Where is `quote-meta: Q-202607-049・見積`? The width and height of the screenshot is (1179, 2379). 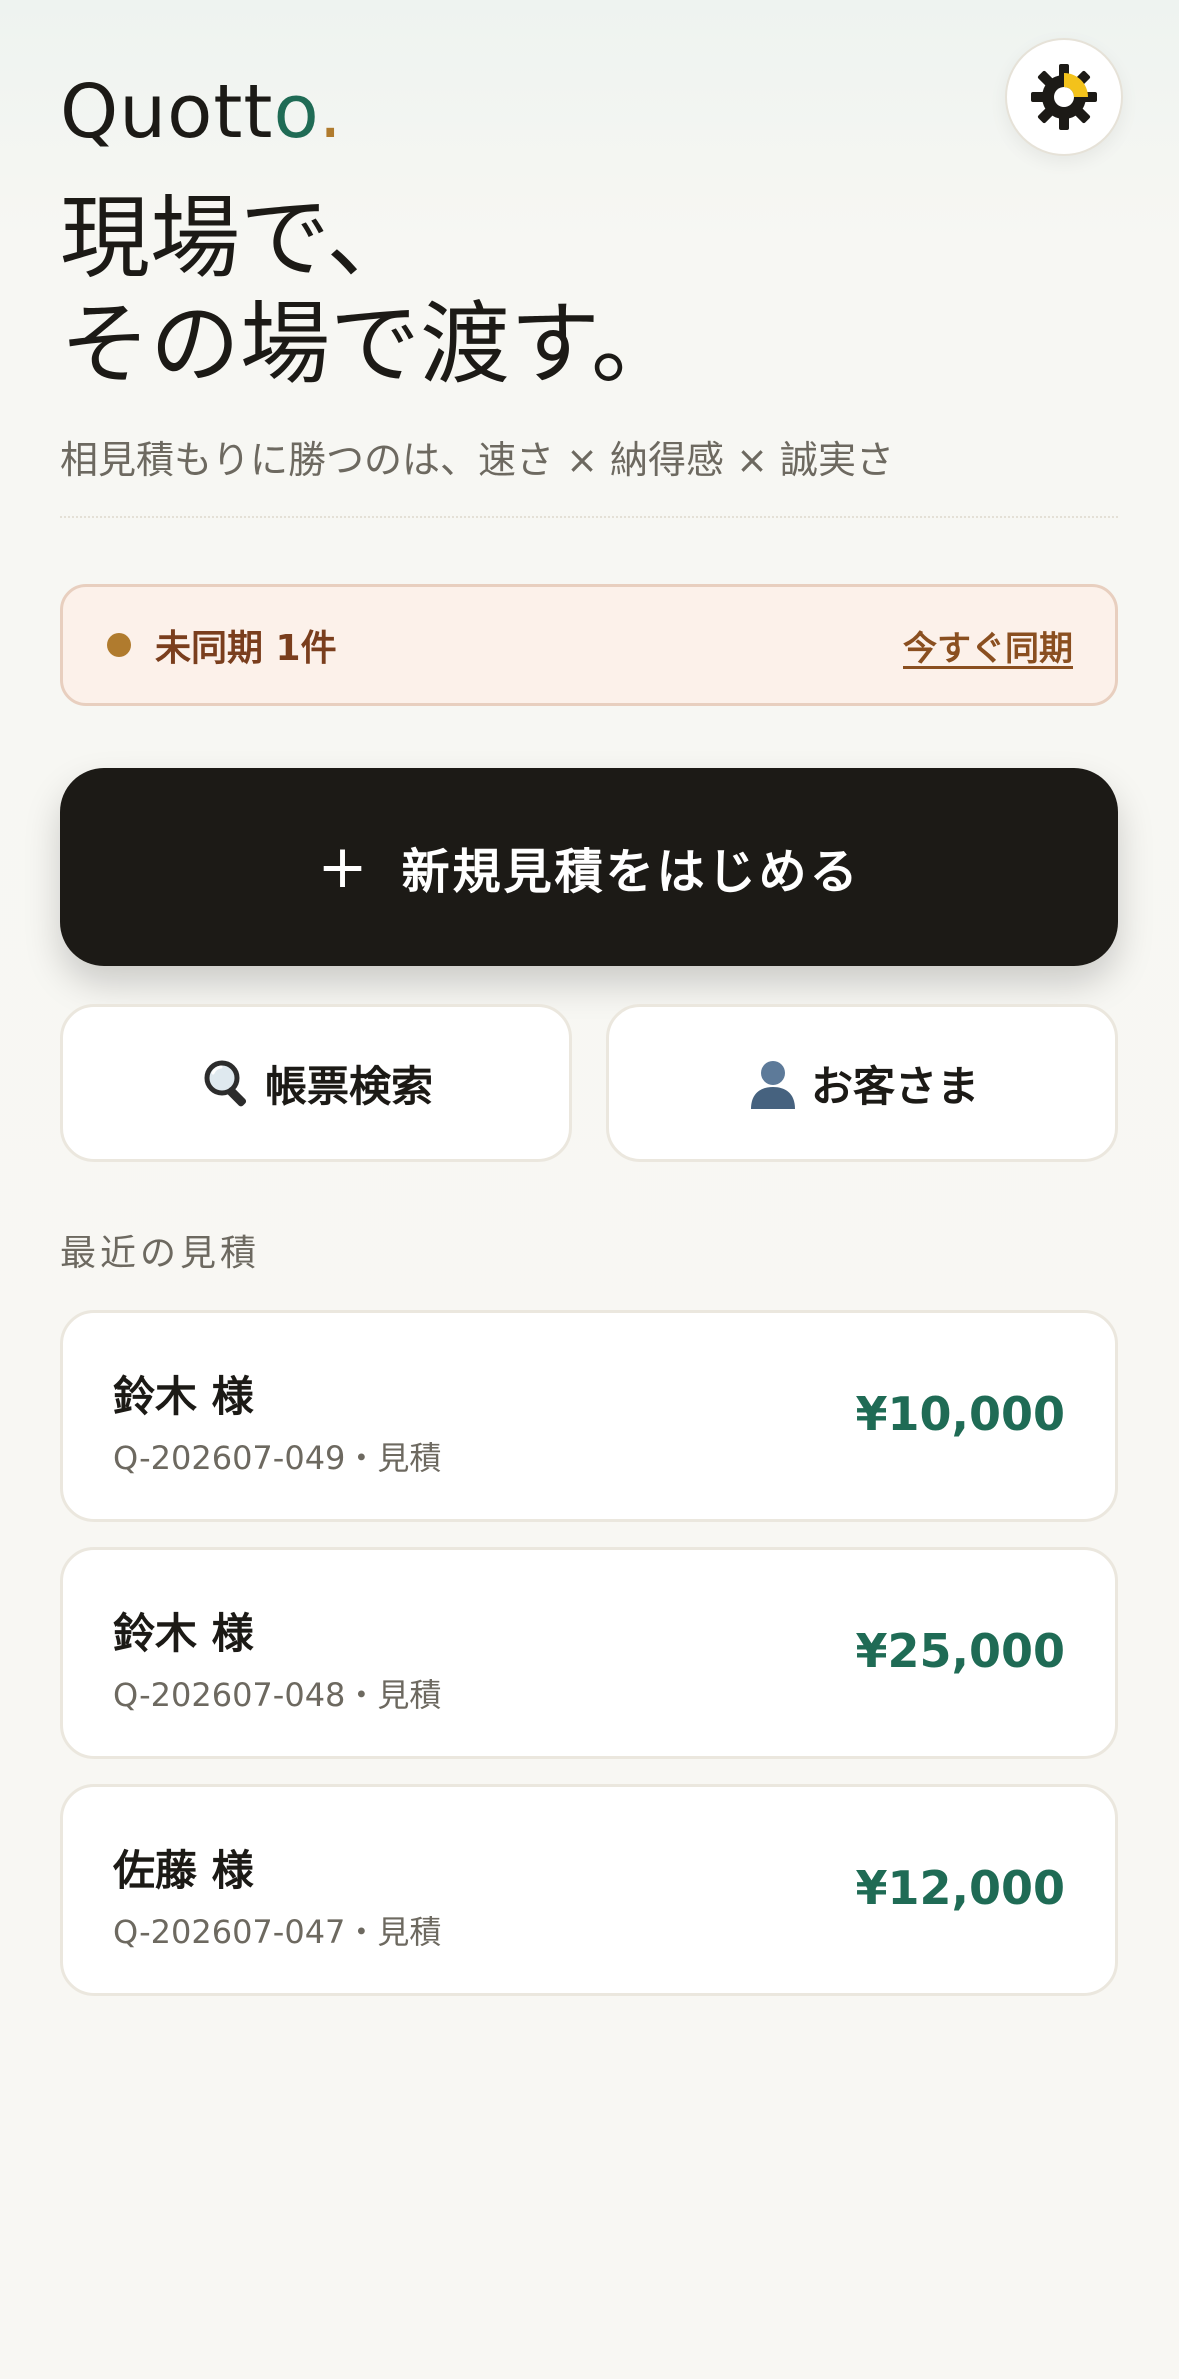 quote-meta: Q-202607-049・見積 is located at coordinates (277, 1458).